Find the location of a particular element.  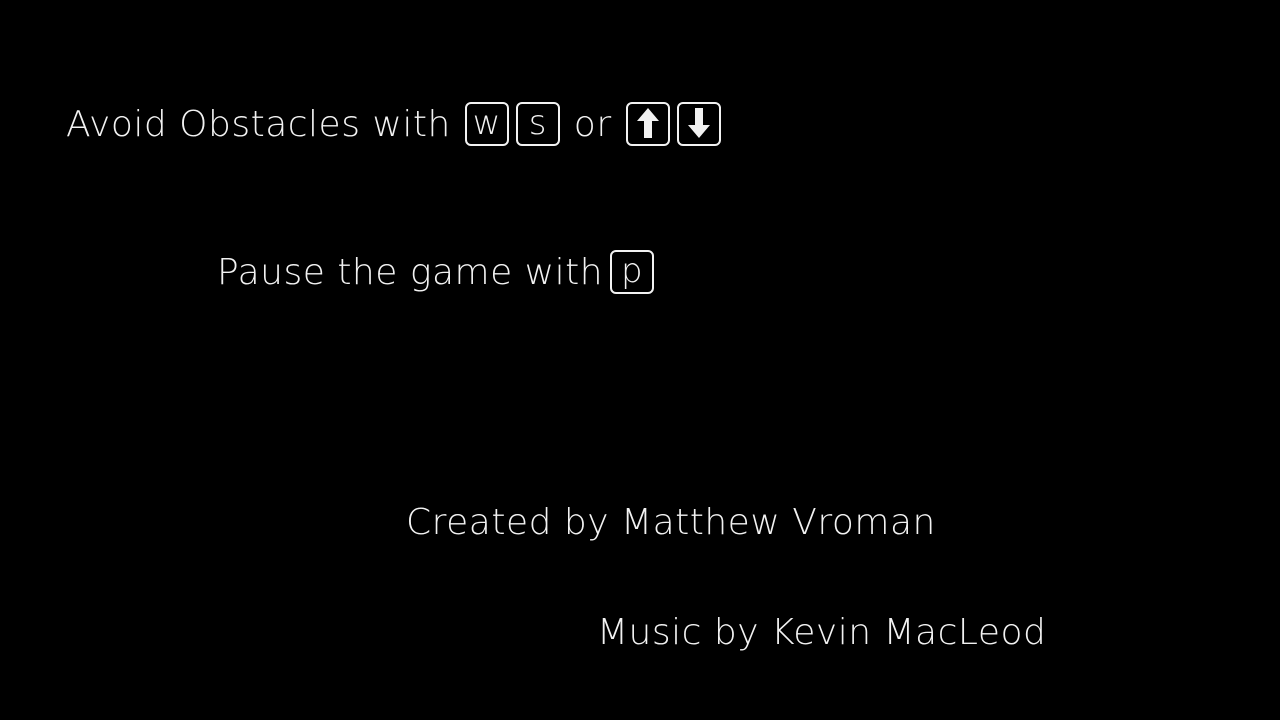

key-s: s is located at coordinates (537, 124).